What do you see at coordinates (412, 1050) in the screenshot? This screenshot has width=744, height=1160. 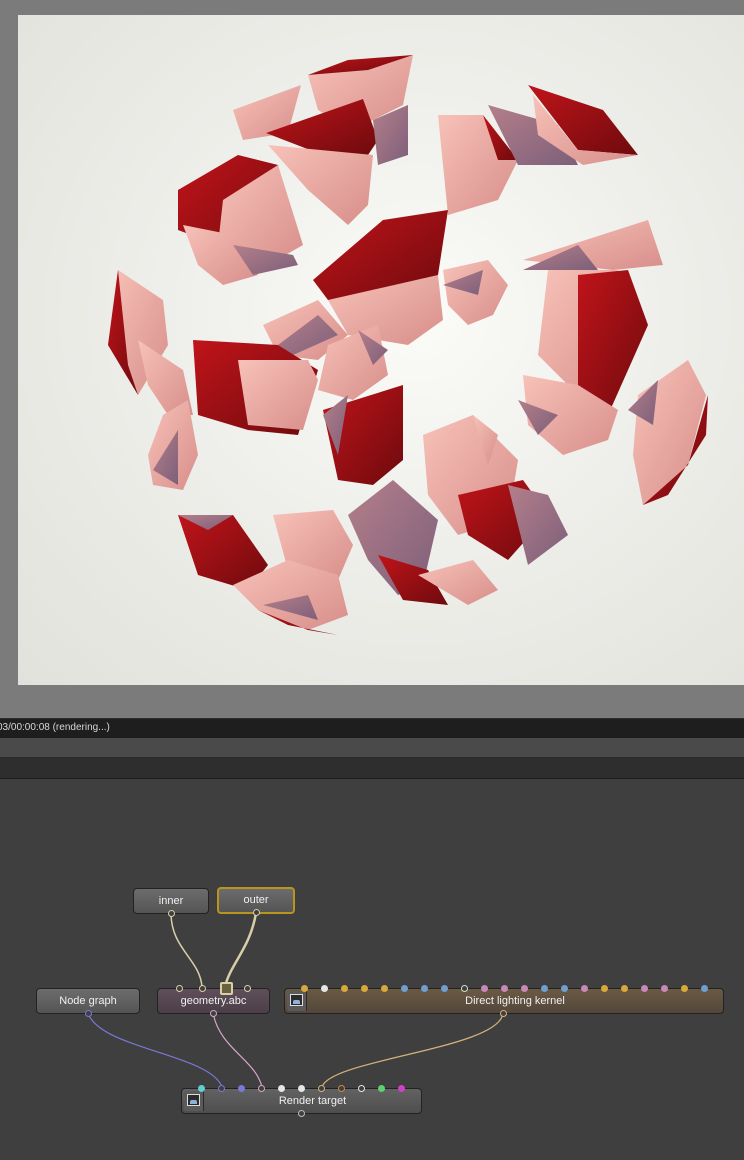 I see `wire-kernel-to-render` at bounding box center [412, 1050].